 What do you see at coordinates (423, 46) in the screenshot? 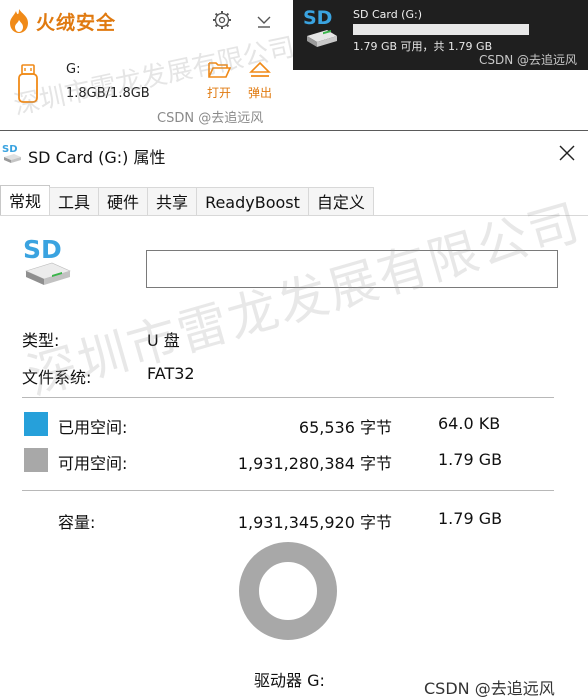
I see `toast-detail: 1.79 GB 可用，共 1.79 GB` at bounding box center [423, 46].